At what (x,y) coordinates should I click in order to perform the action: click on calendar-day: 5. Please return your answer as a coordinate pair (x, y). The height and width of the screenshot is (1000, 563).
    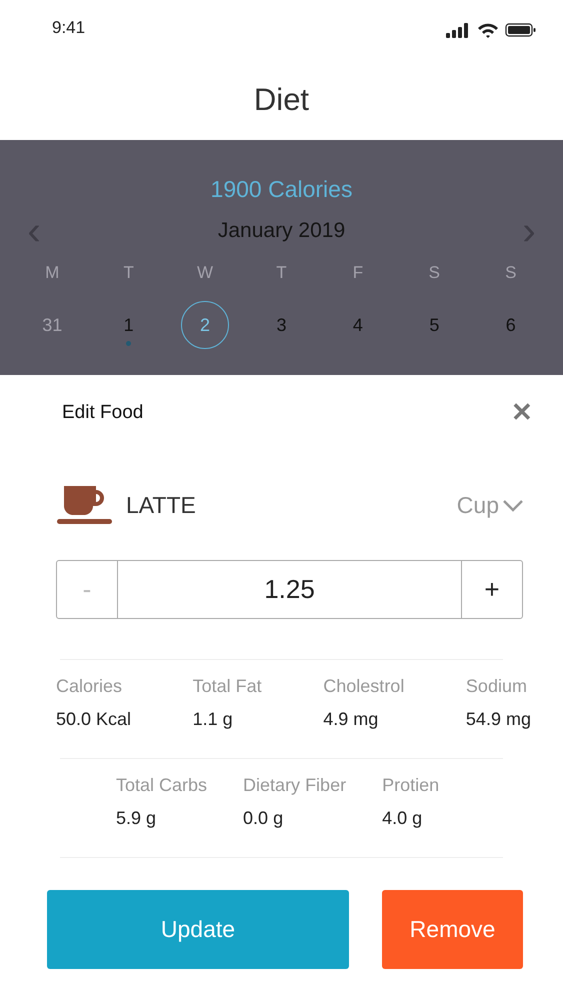
    Looking at the image, I should click on (434, 325).